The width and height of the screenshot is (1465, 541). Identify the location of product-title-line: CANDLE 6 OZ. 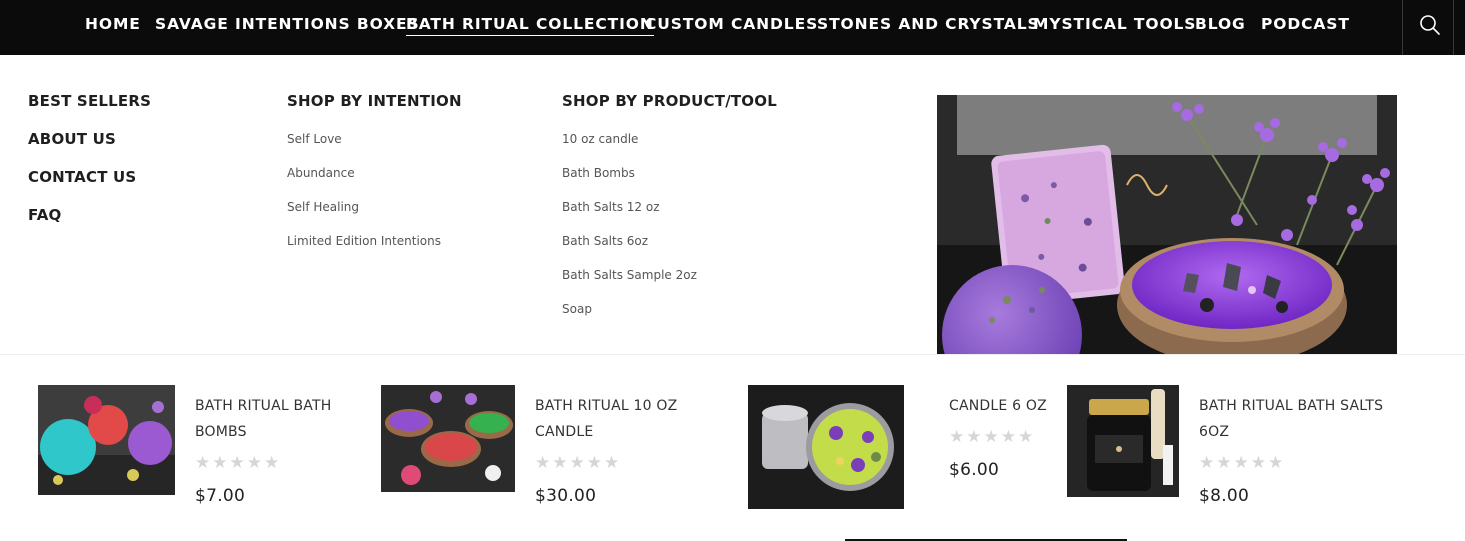
(998, 406).